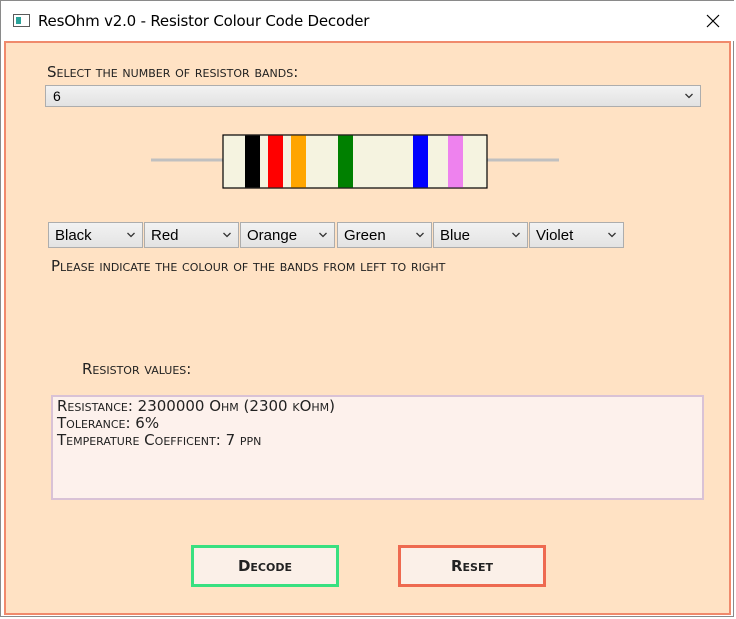  What do you see at coordinates (95, 235) in the screenshot?
I see `band-1-color-select: Black` at bounding box center [95, 235].